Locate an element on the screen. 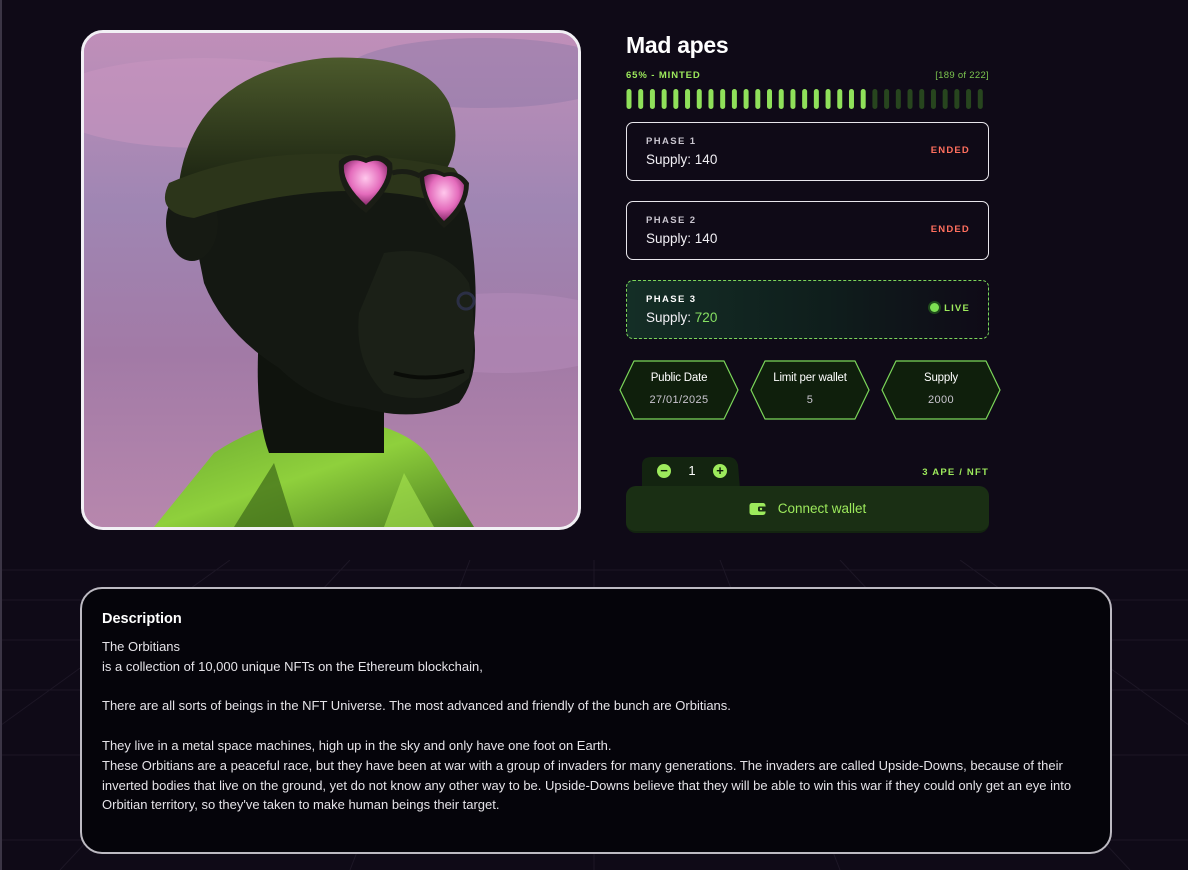 The height and width of the screenshot is (870, 1188). minted-count-label: [189 of 222] is located at coordinates (962, 75).